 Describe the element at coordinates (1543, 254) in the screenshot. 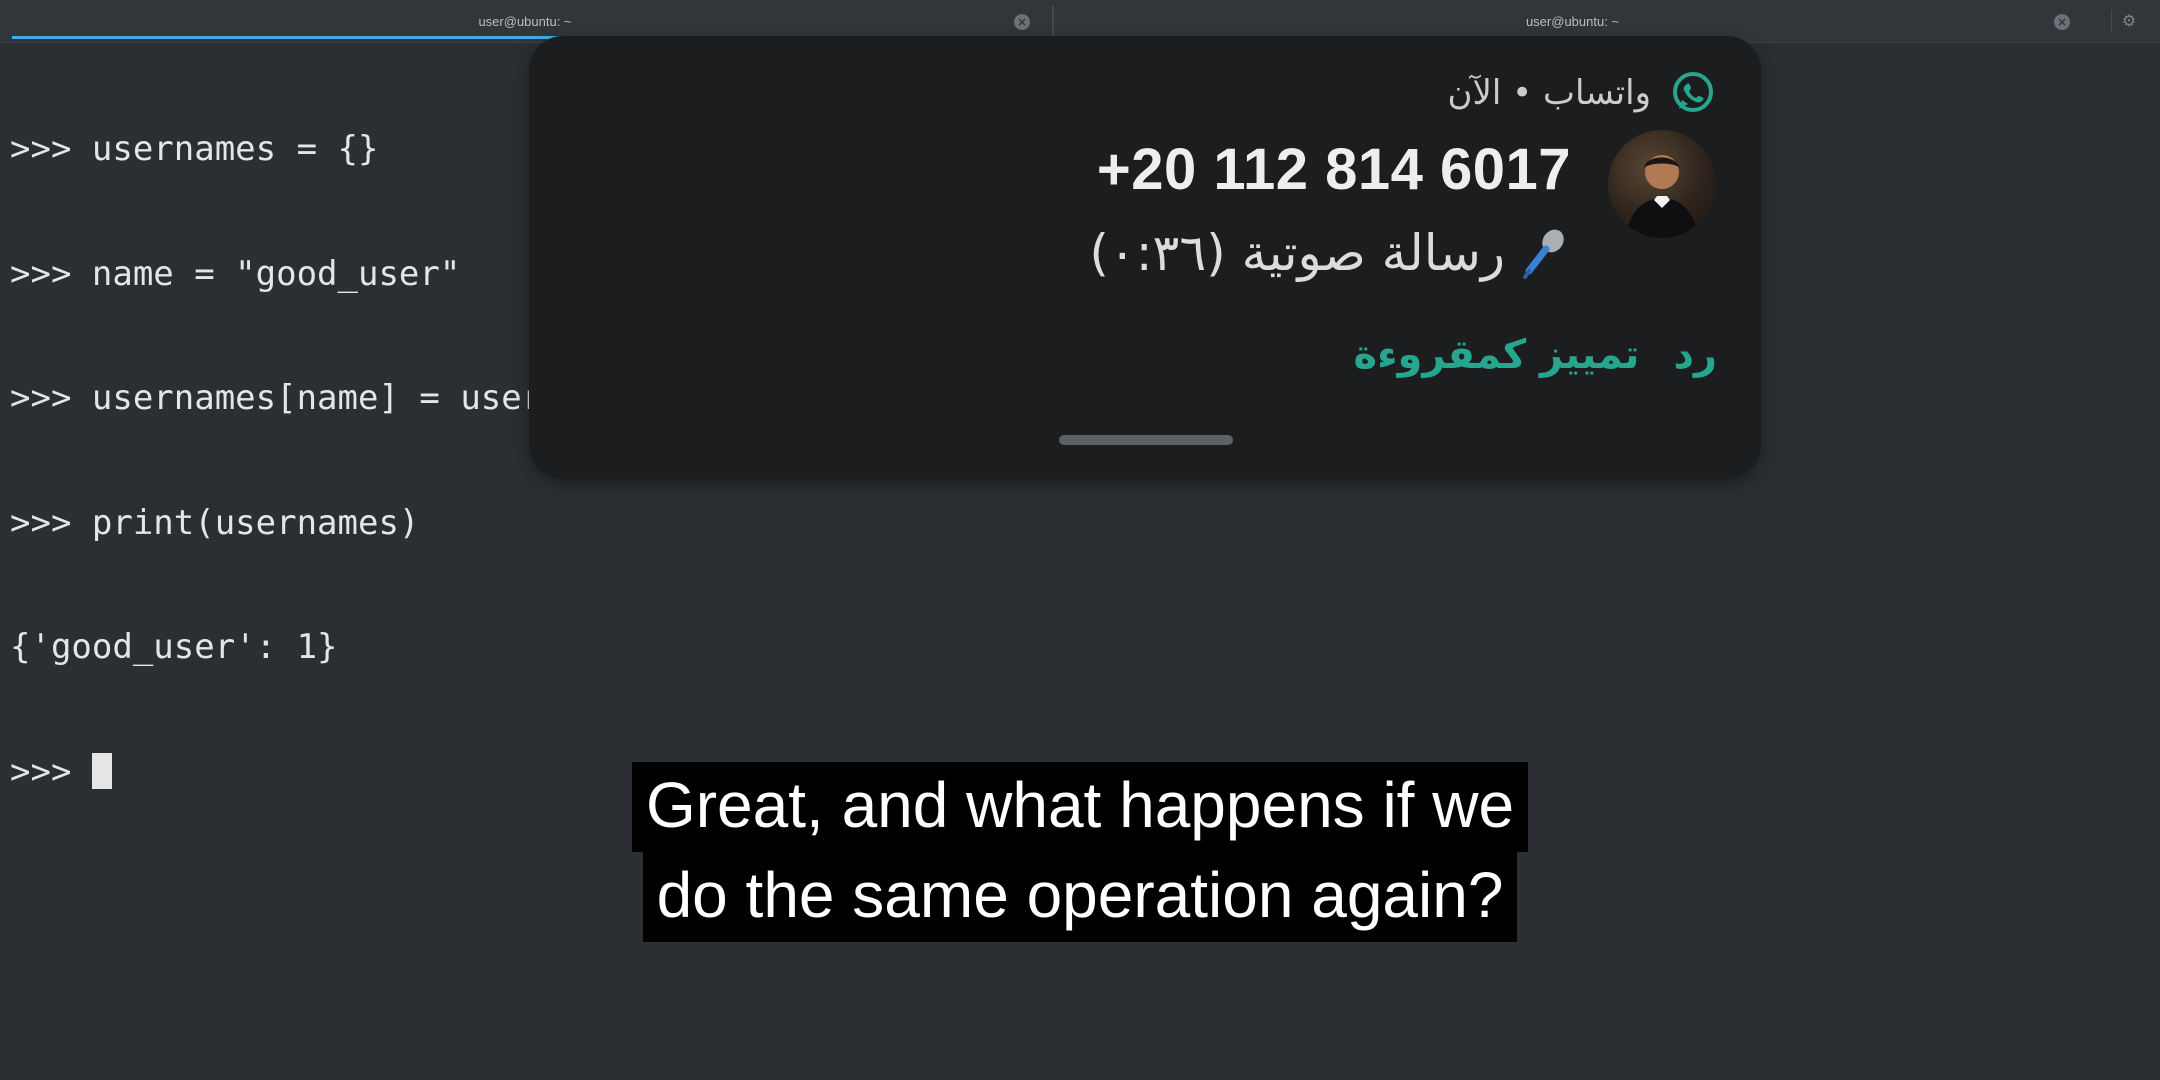

I see `microphone-icon` at that location.